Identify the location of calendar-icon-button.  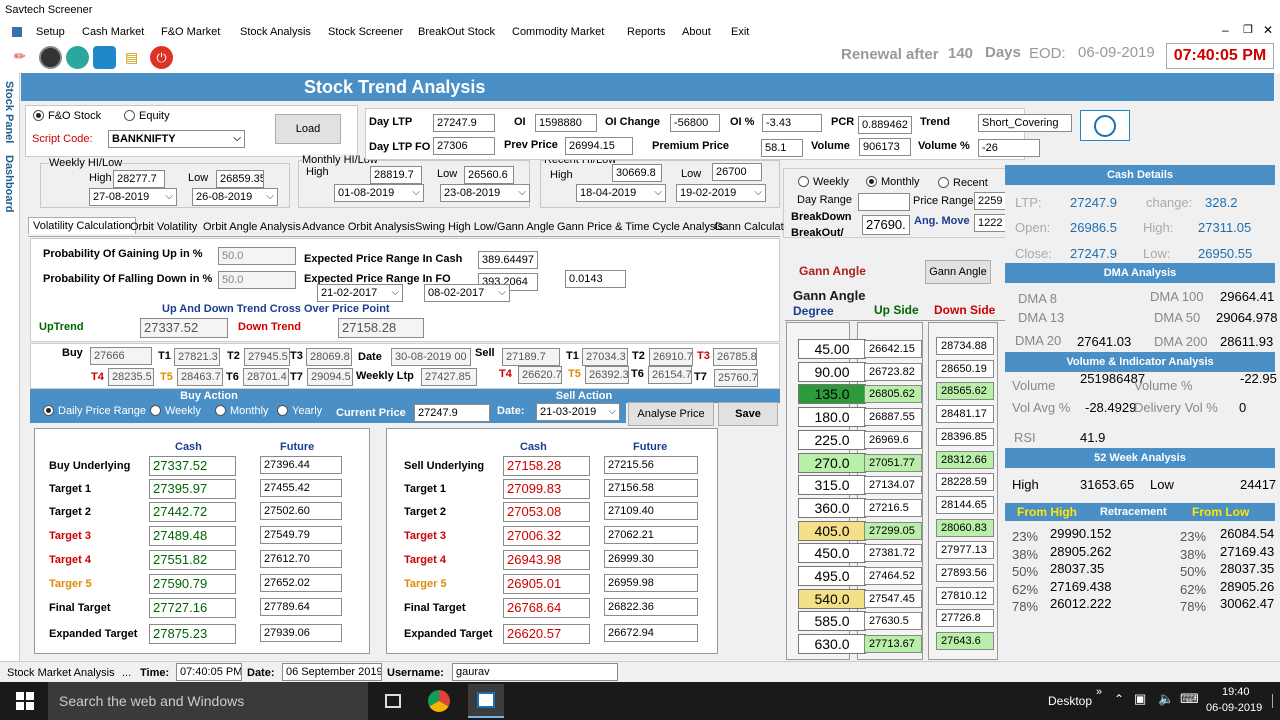
(1105, 125).